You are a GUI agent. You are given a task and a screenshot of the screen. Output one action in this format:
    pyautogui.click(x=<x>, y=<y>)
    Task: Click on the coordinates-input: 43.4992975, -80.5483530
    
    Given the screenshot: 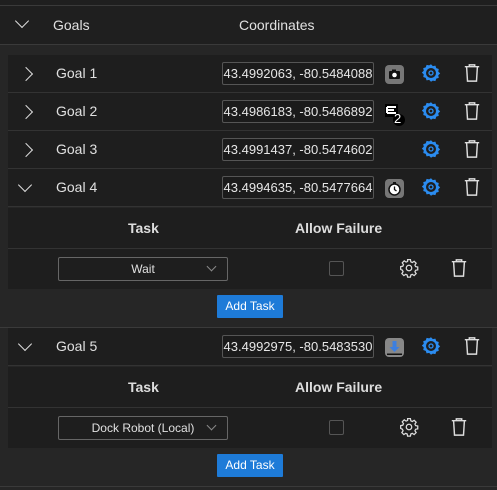 What is the action you would take?
    pyautogui.click(x=298, y=346)
    